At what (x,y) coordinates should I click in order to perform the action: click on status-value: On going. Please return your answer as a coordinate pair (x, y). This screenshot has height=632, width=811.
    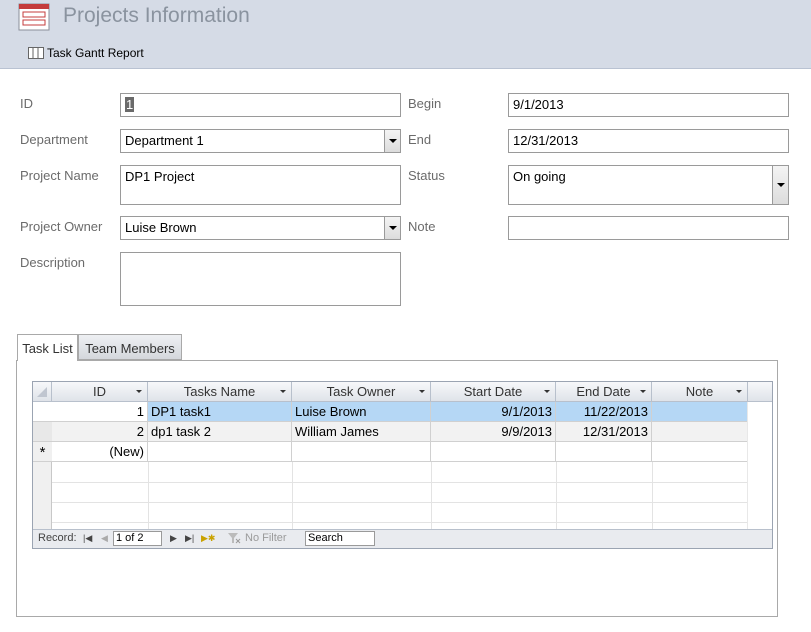
    Looking at the image, I should click on (539, 176).